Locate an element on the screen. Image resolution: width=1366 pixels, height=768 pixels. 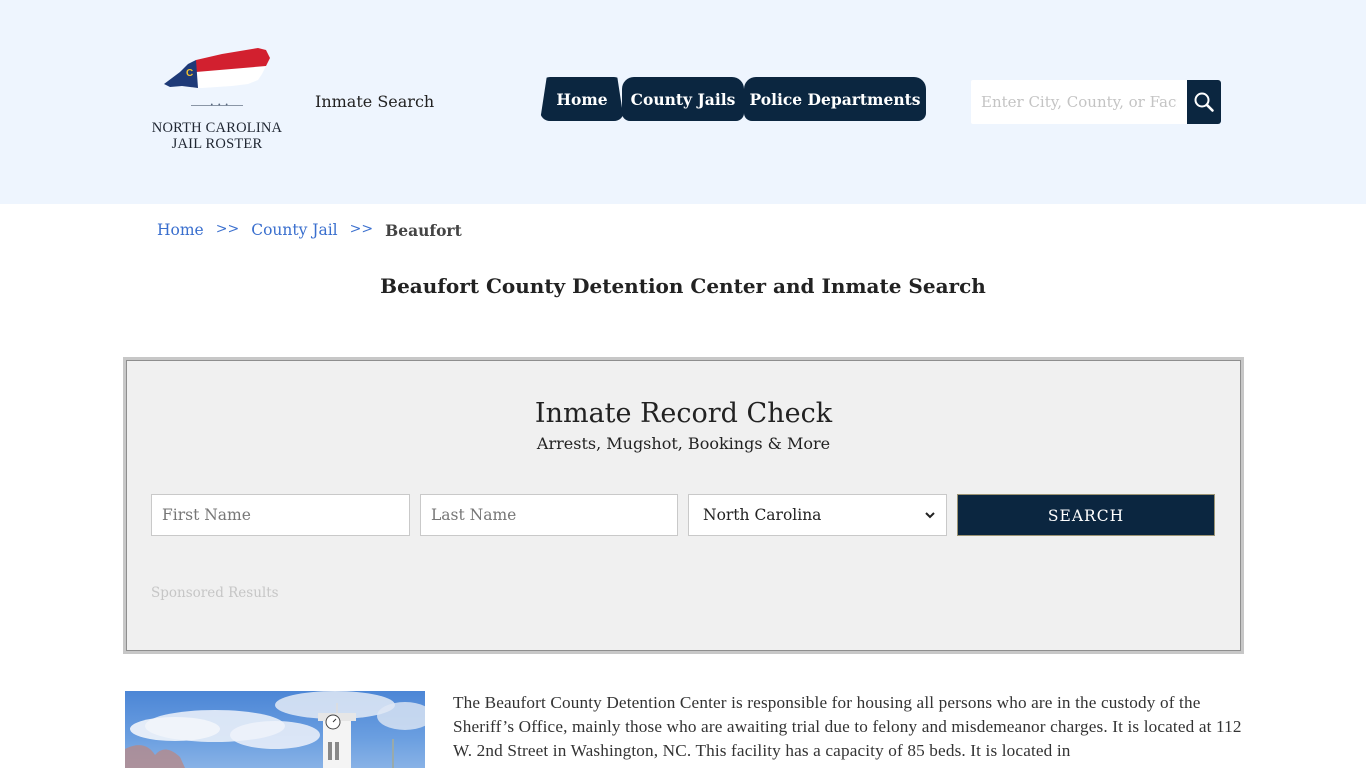
site-search is located at coordinates (1096, 102).